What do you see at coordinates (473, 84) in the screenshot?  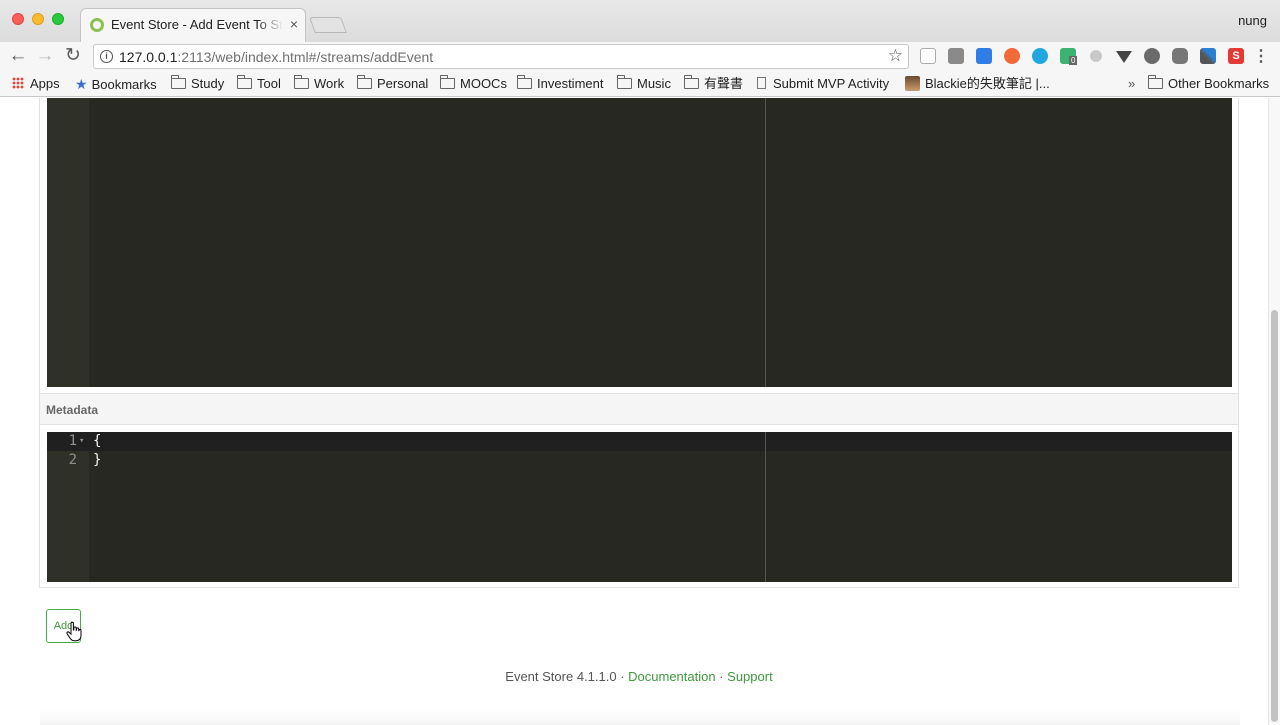 I see `bookmark-folder-moocs: MOOCs` at bounding box center [473, 84].